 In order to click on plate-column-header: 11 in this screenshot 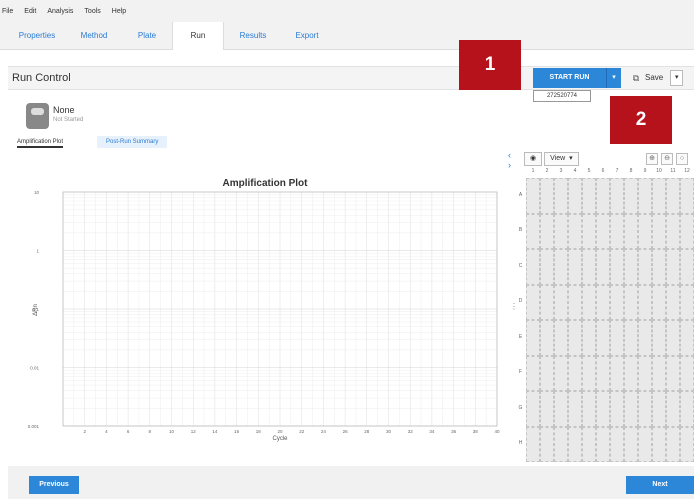, I will do `click(673, 172)`.